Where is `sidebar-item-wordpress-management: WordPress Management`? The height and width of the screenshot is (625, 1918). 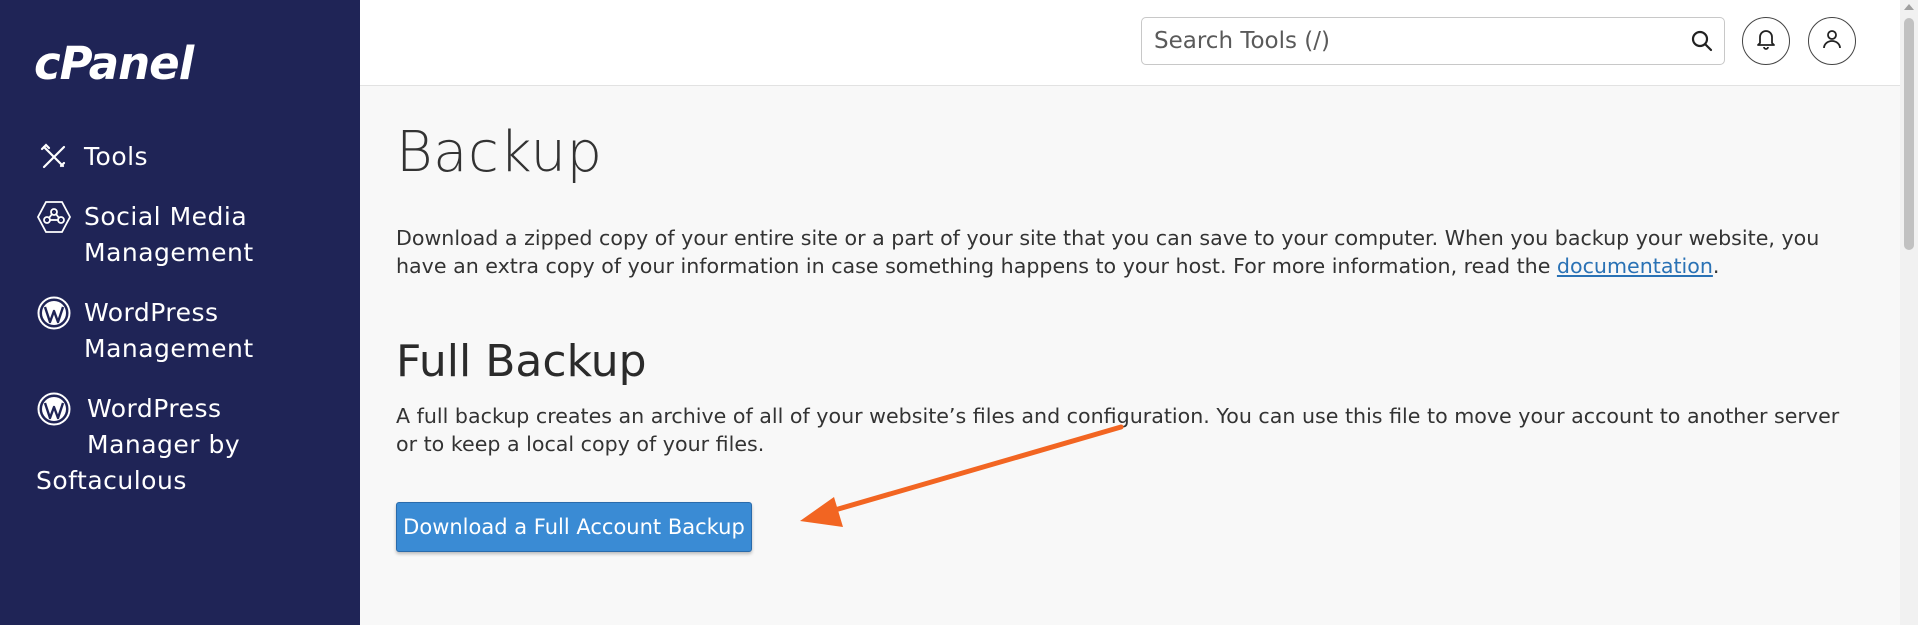 sidebar-item-wordpress-management: WordPress Management is located at coordinates (145, 331).